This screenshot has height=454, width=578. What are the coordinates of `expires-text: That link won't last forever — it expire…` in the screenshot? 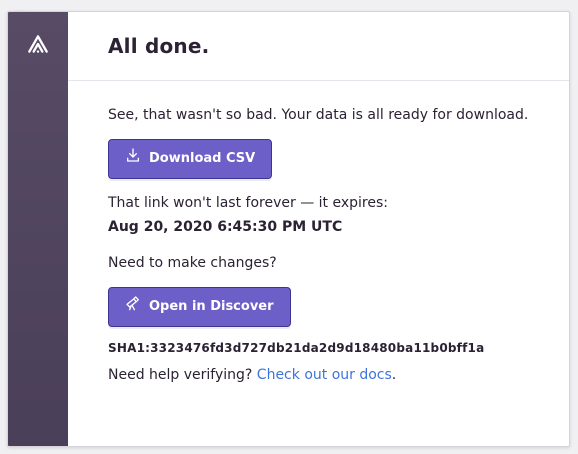 It's located at (248, 203).